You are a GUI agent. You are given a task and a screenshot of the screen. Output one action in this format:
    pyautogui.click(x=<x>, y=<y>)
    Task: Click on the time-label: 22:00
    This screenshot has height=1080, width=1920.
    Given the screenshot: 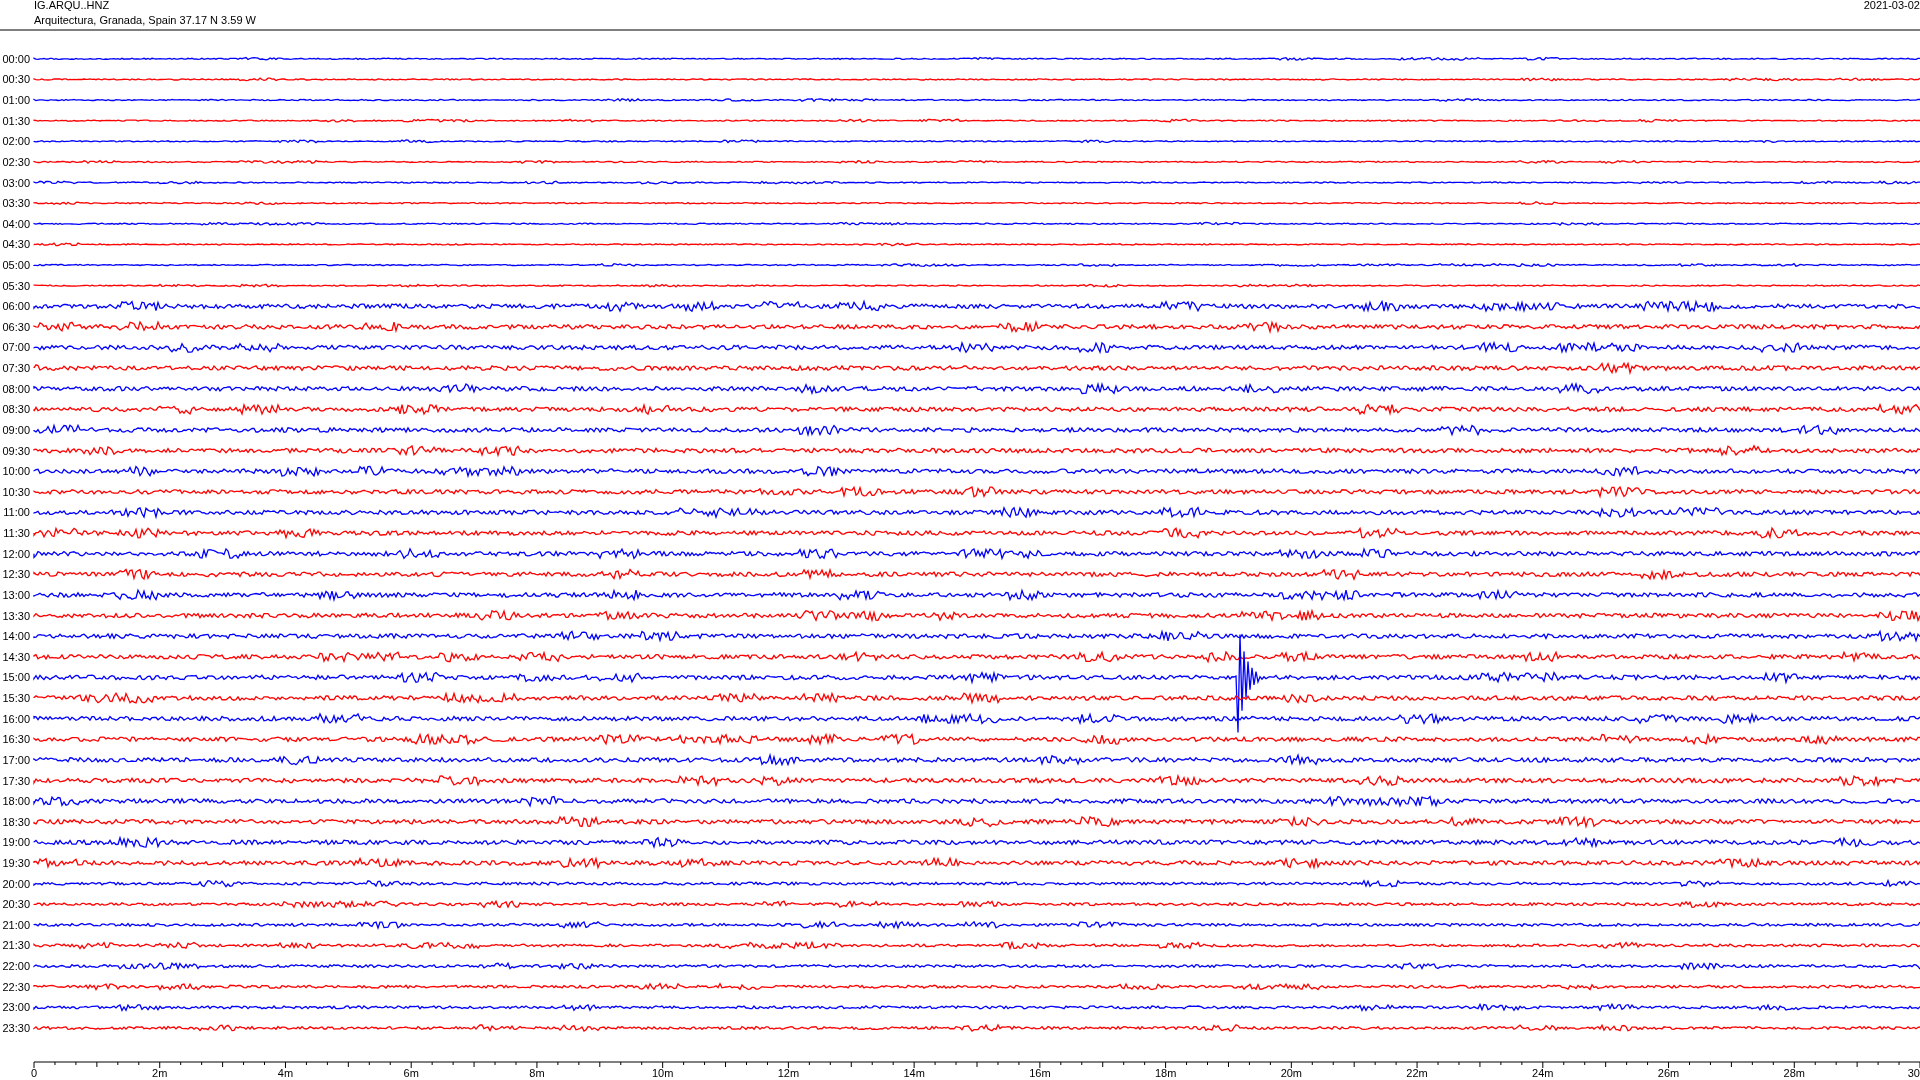 What is the action you would take?
    pyautogui.click(x=16, y=966)
    